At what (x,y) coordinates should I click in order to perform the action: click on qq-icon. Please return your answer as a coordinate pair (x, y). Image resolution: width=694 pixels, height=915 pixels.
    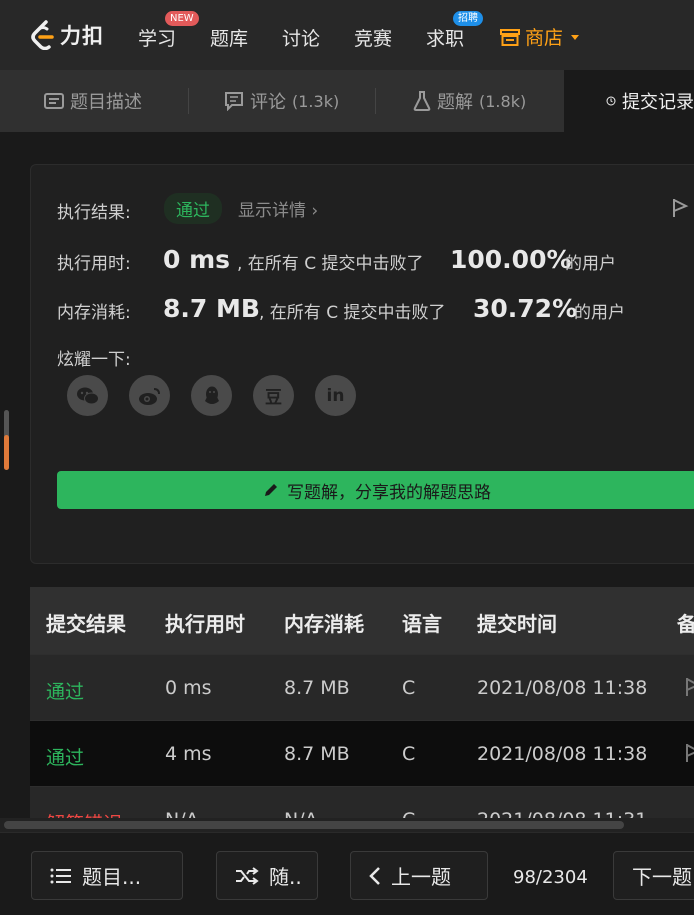
    Looking at the image, I should click on (211, 395).